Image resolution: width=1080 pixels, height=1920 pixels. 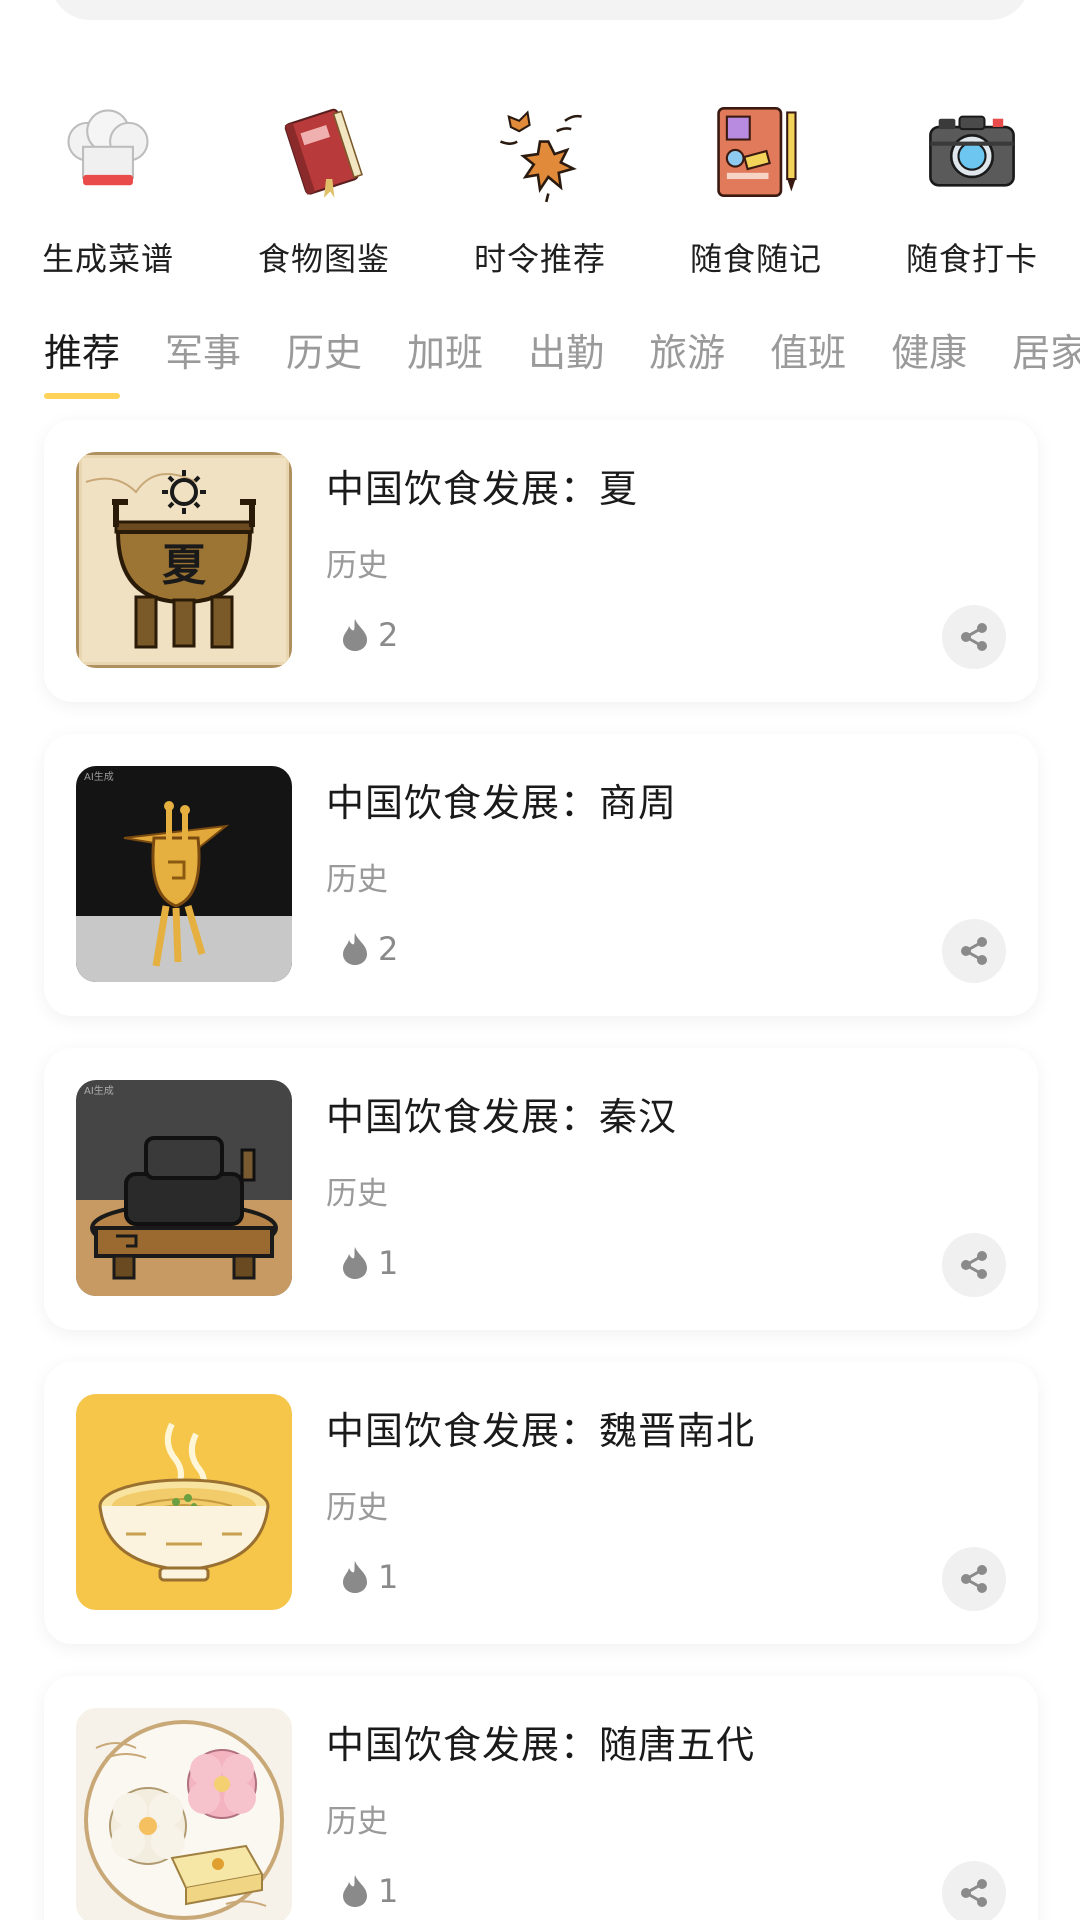 I want to click on tab-attendance: 出勤, so click(x=566, y=360).